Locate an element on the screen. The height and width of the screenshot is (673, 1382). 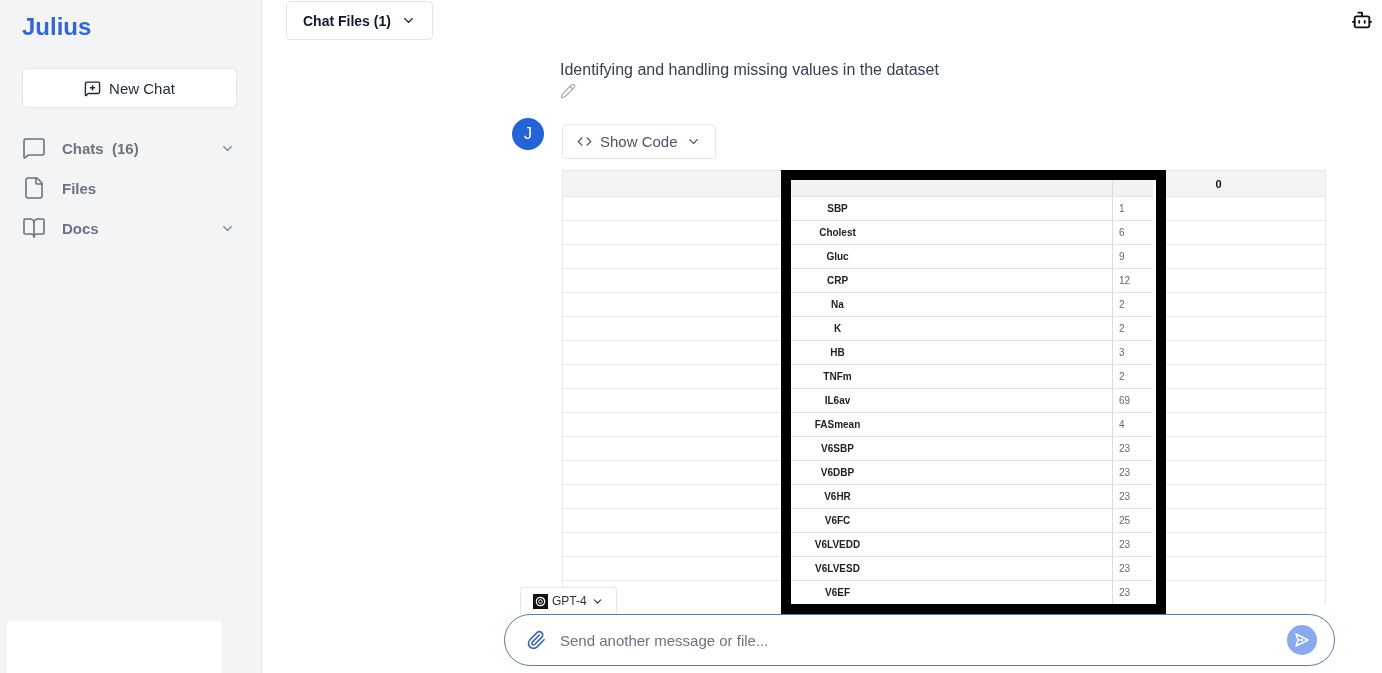
row-label-cell: V6SBP is located at coordinates (952, 448).